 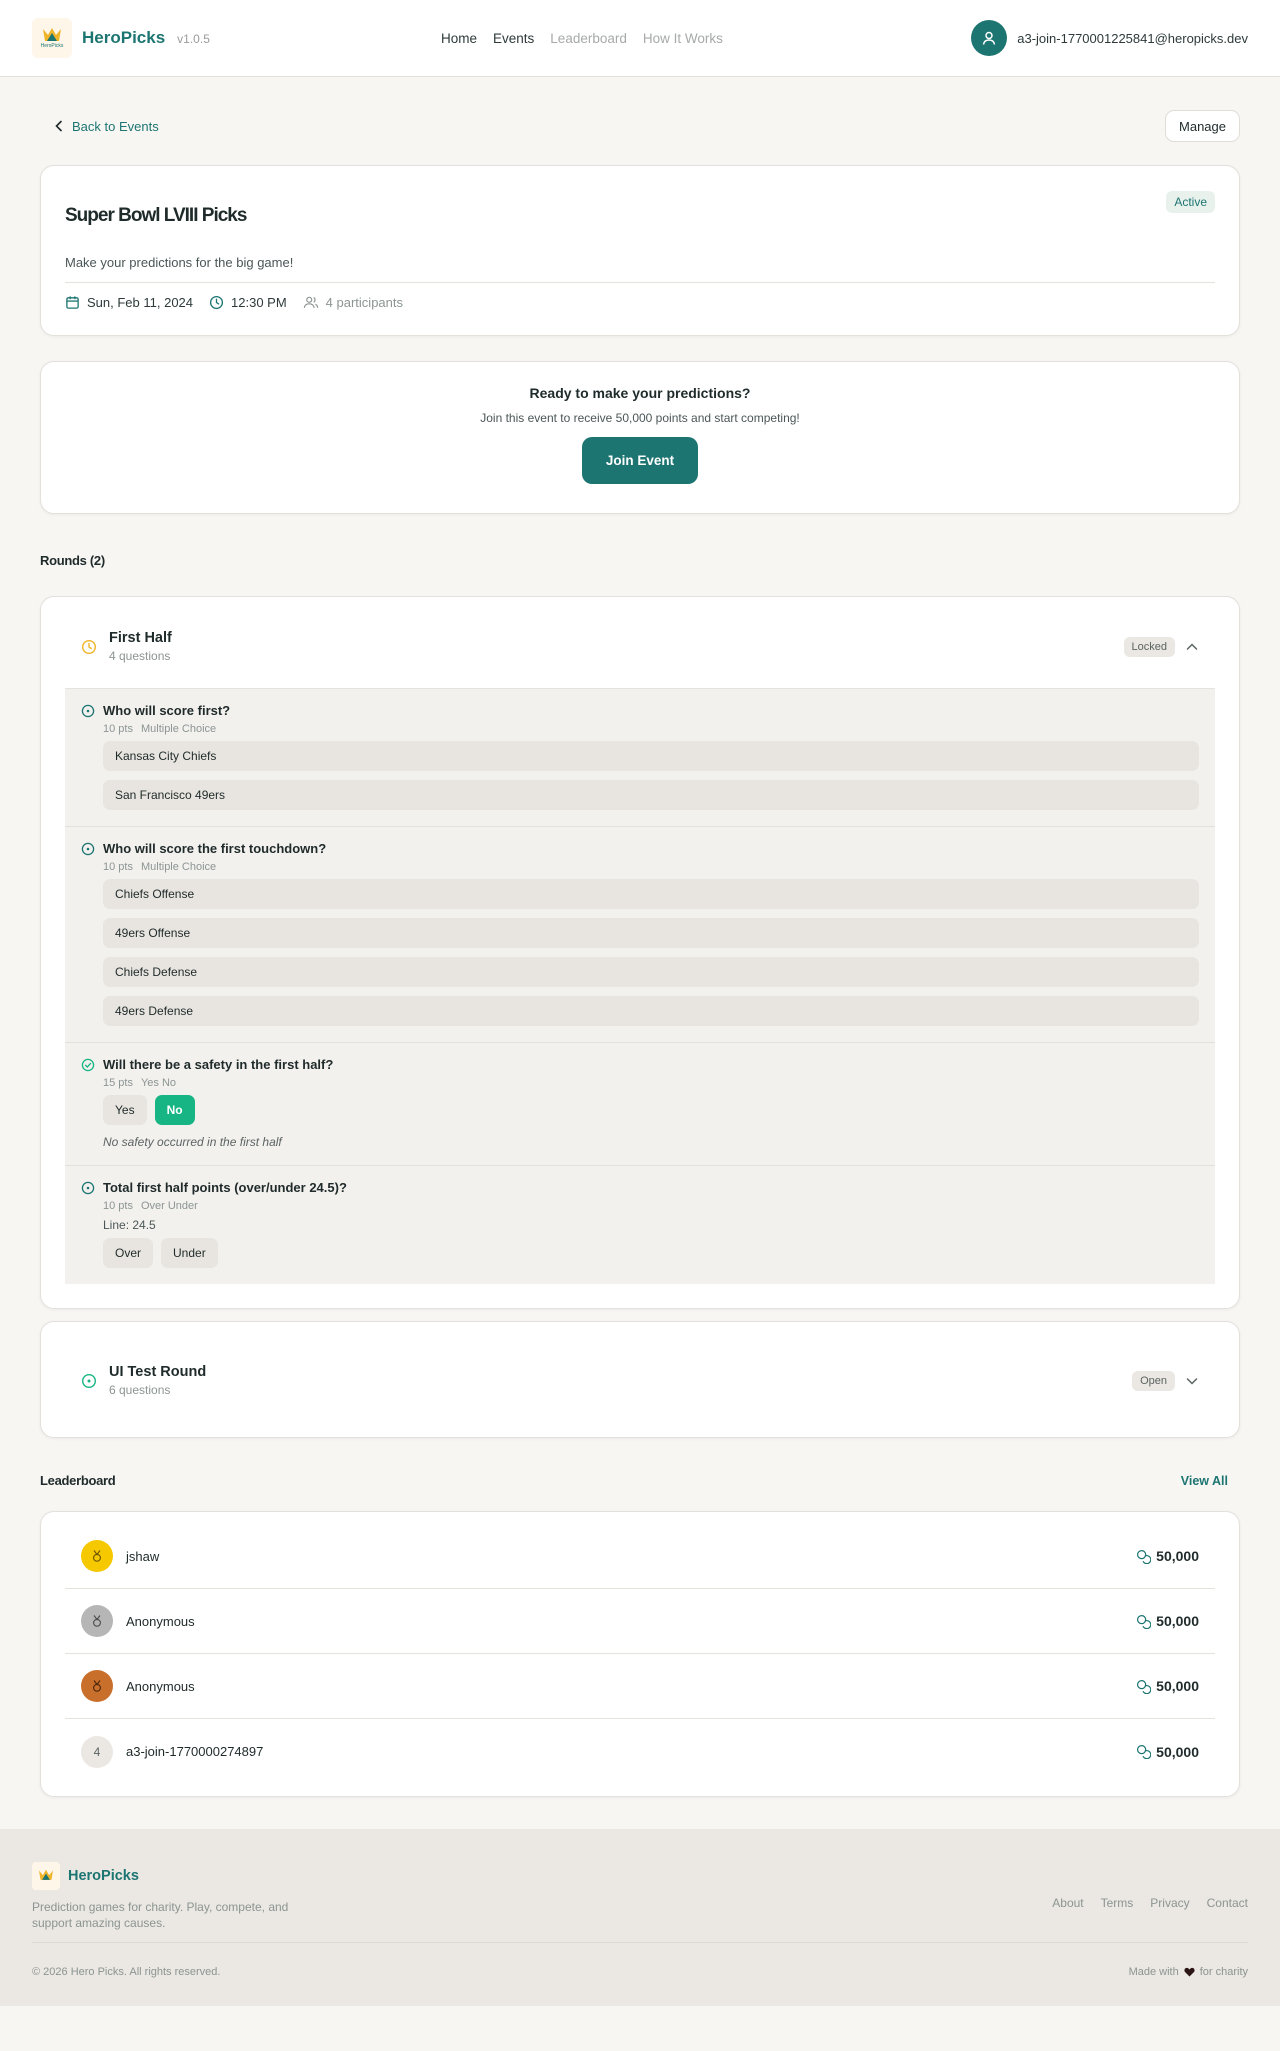 What do you see at coordinates (640, 1556) in the screenshot?
I see `leaderboard-row: jshaw 50,000` at bounding box center [640, 1556].